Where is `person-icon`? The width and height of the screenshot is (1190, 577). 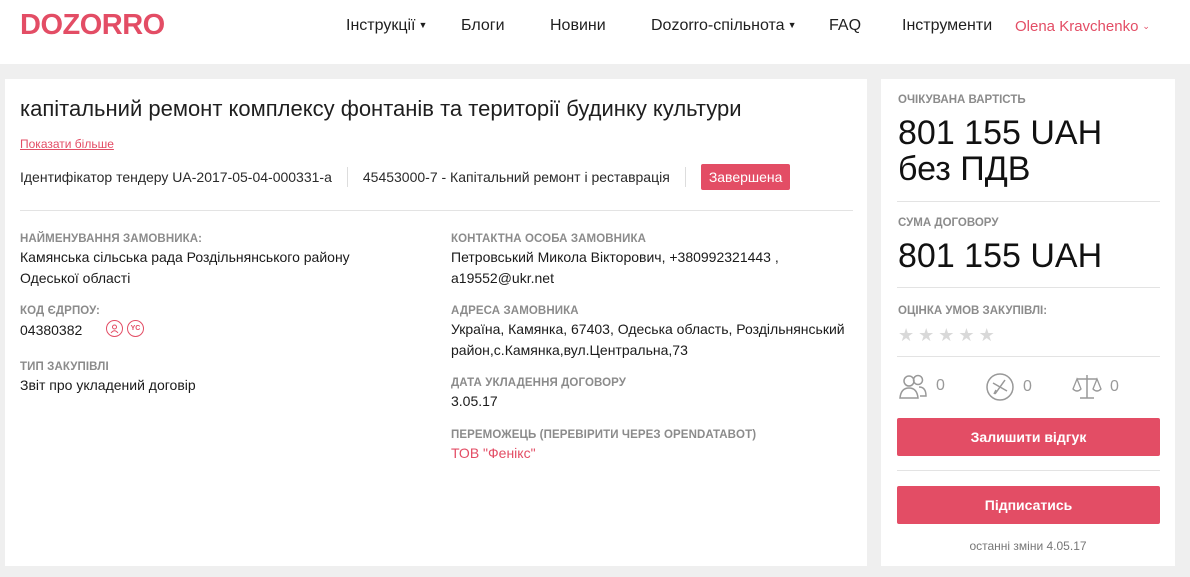
person-icon is located at coordinates (114, 328).